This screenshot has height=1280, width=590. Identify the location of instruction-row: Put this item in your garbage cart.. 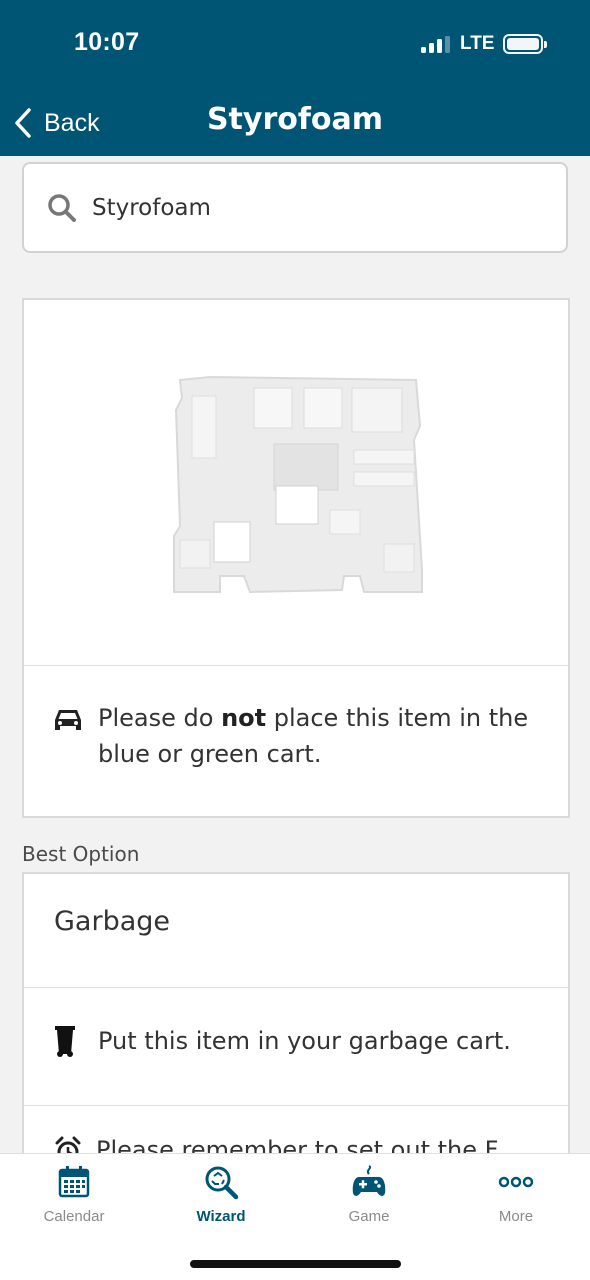
(282, 1041).